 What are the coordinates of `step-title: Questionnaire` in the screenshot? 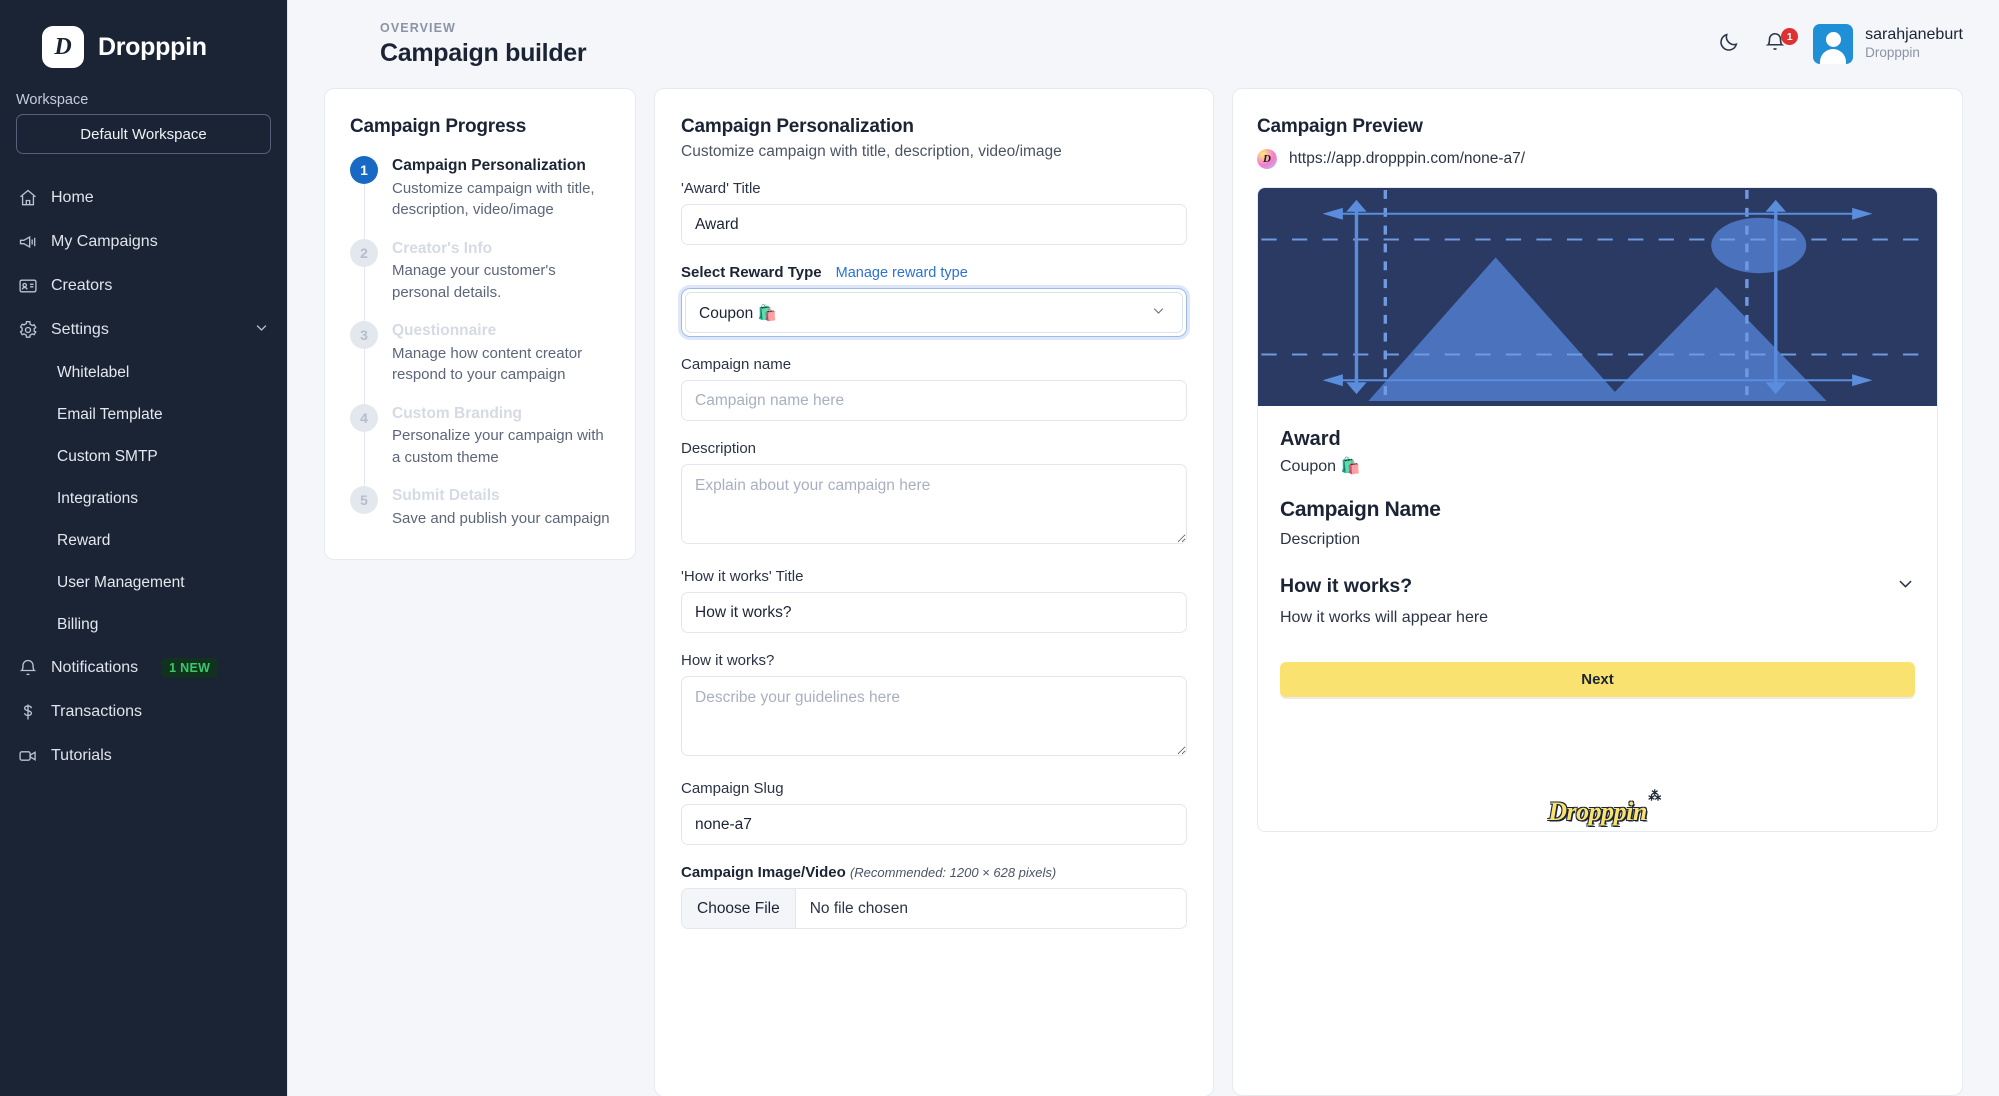 It's located at (444, 331).